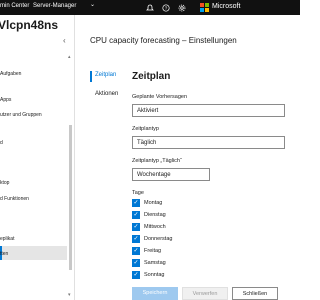 The image size is (320, 300). What do you see at coordinates (136, 275) in the screenshot?
I see `checkbox-sonntag: ✓` at bounding box center [136, 275].